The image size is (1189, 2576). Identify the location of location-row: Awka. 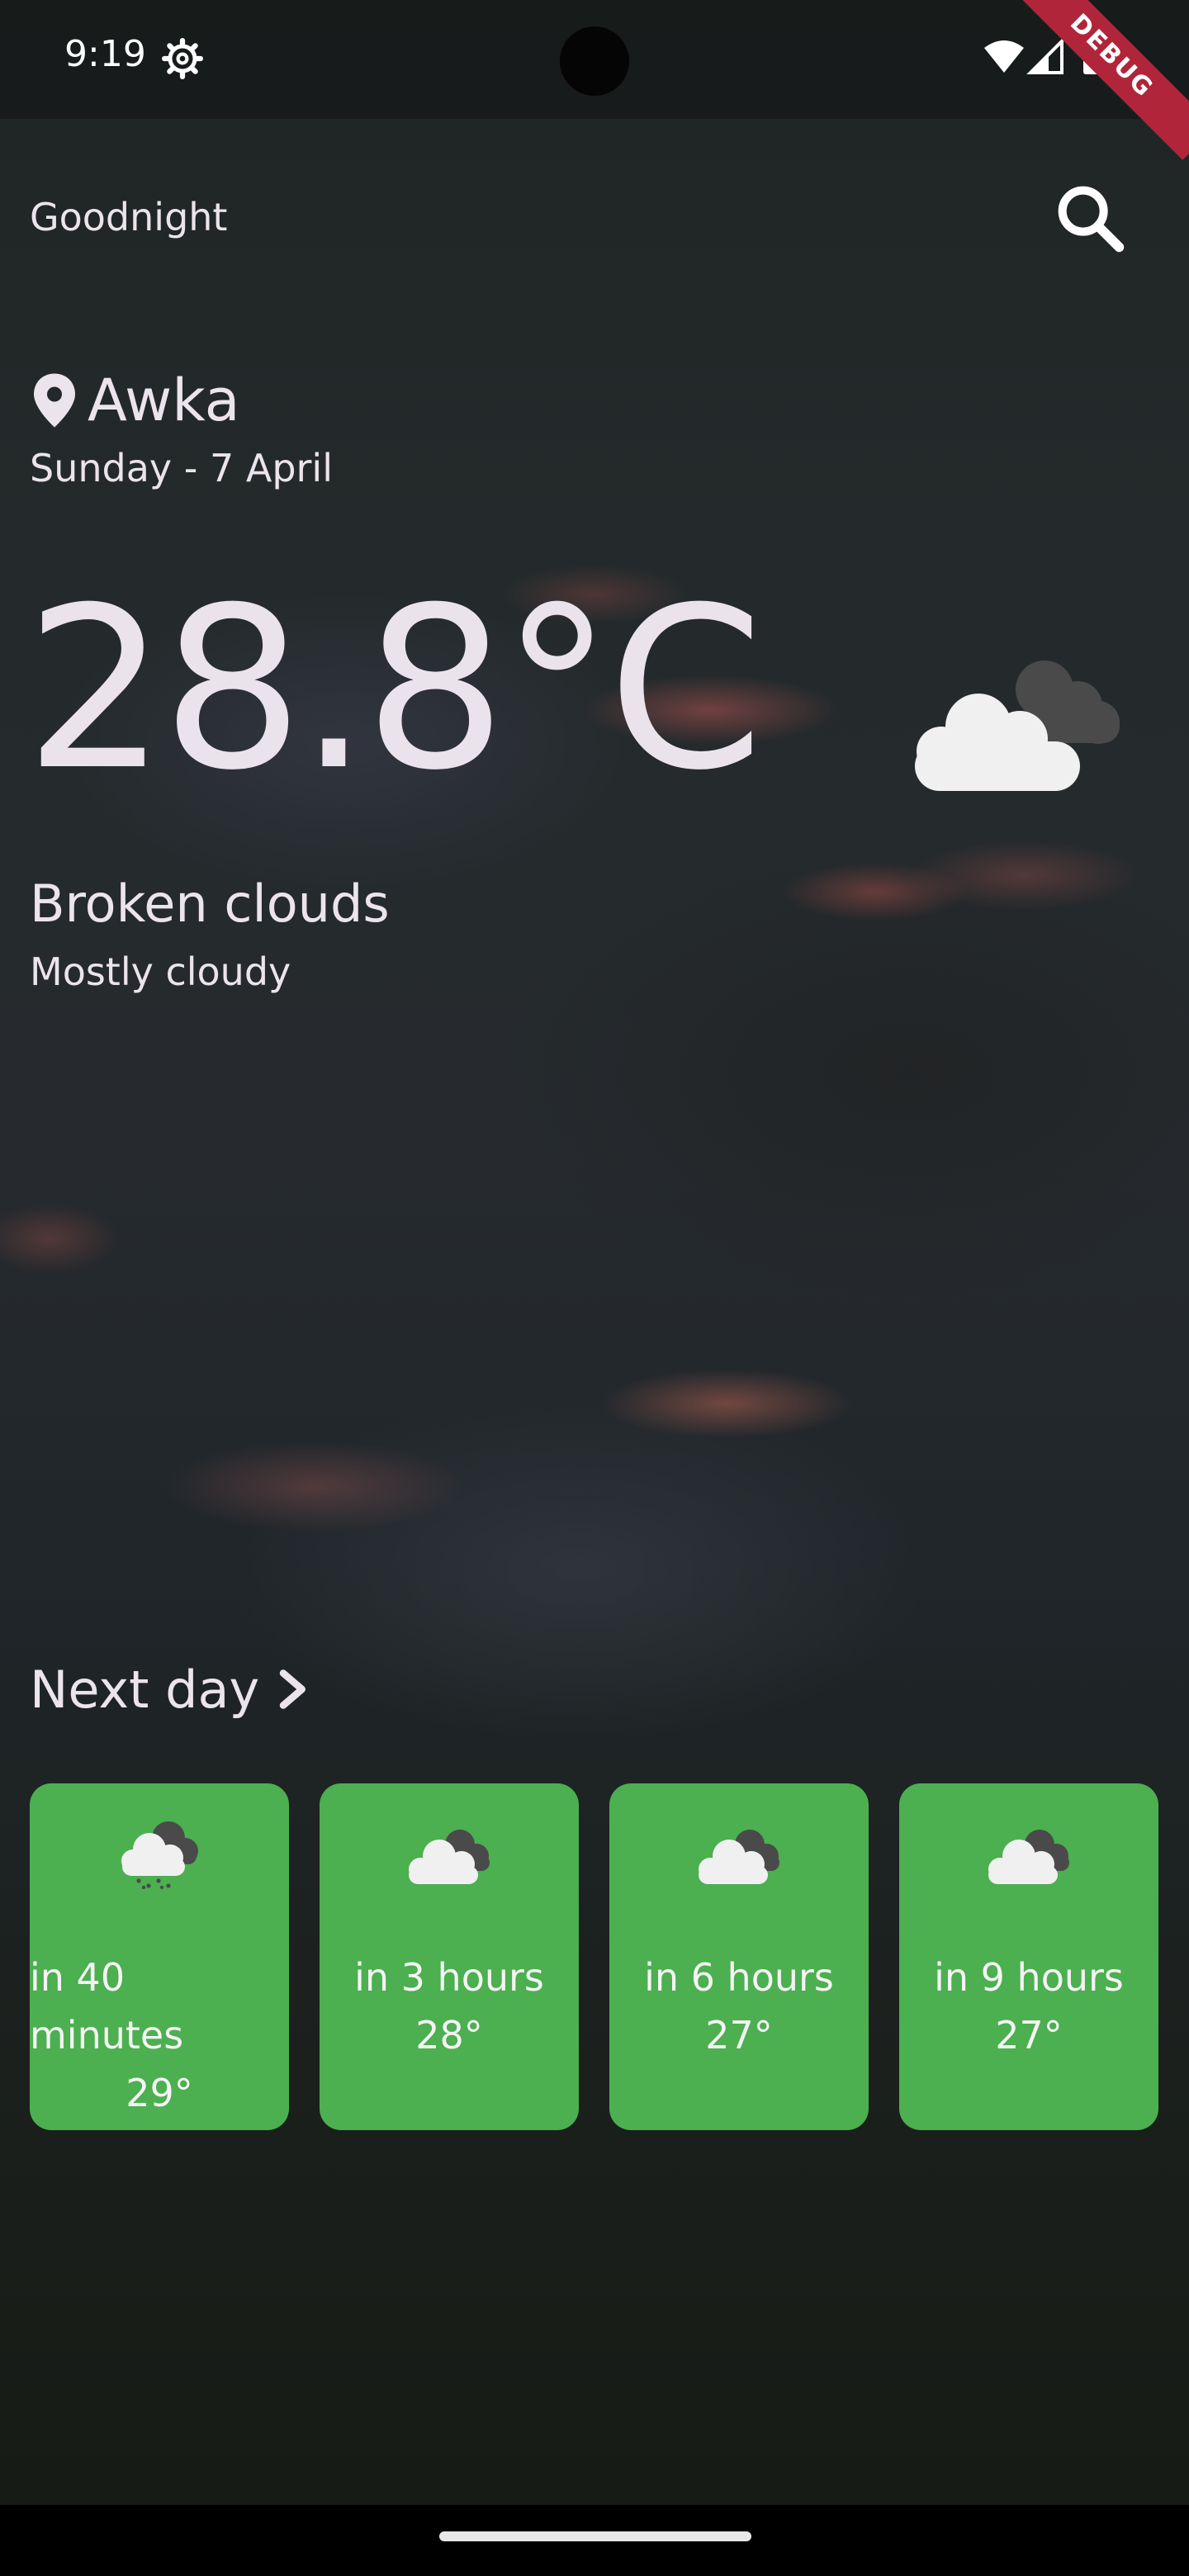
(135, 400).